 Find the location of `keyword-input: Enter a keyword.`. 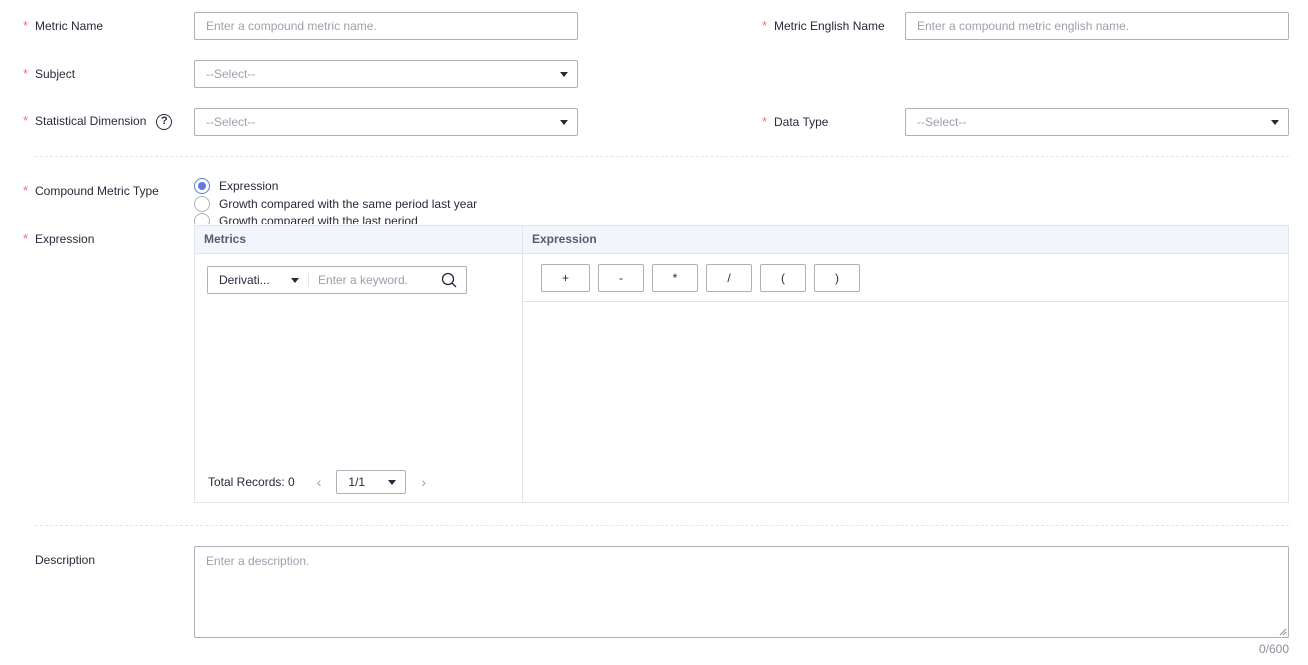

keyword-input: Enter a keyword. is located at coordinates (363, 280).